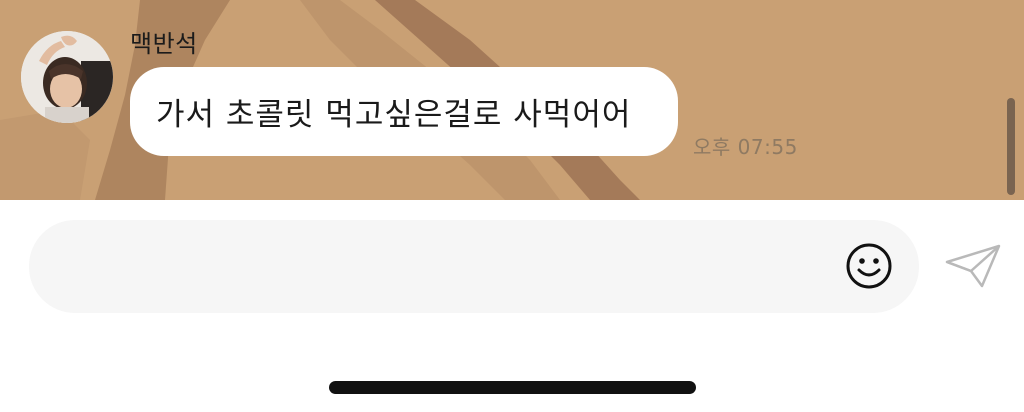 Image resolution: width=1024 pixels, height=412 pixels. I want to click on message-bubble: 가서 초콜릿 먹고싶은걸로 사먹어어, so click(404, 111).